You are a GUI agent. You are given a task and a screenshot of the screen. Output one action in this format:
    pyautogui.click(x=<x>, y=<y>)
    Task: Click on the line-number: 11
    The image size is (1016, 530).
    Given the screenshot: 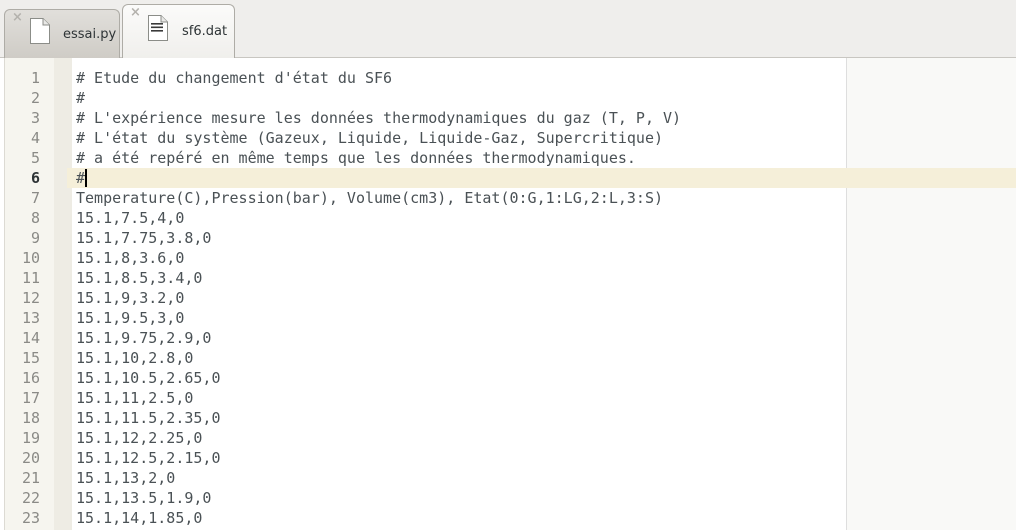 What is the action you would take?
    pyautogui.click(x=30, y=278)
    